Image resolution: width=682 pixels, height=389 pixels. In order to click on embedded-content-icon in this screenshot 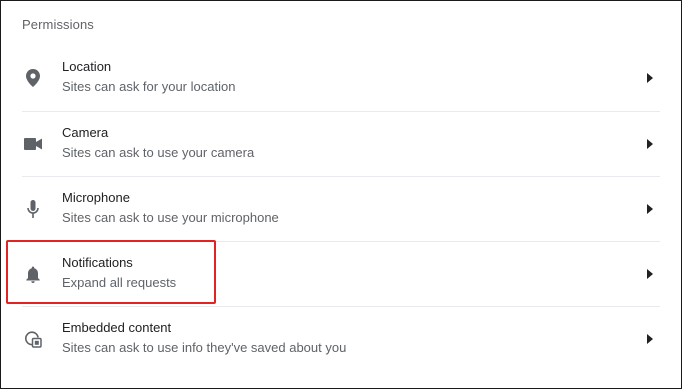, I will do `click(33, 339)`.